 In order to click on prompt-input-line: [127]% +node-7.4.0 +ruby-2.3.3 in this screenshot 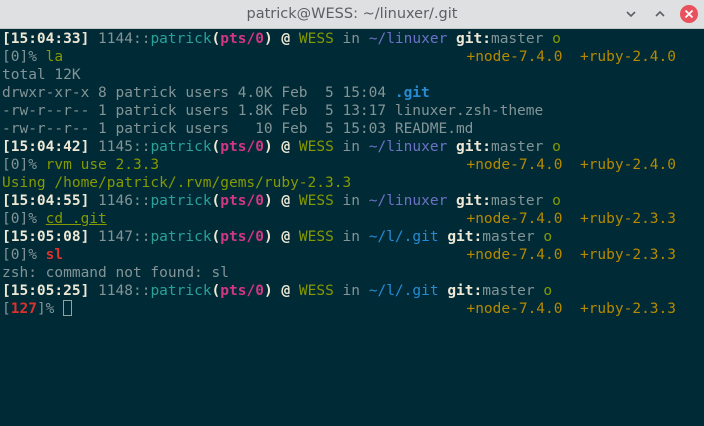, I will do `click(353, 309)`.